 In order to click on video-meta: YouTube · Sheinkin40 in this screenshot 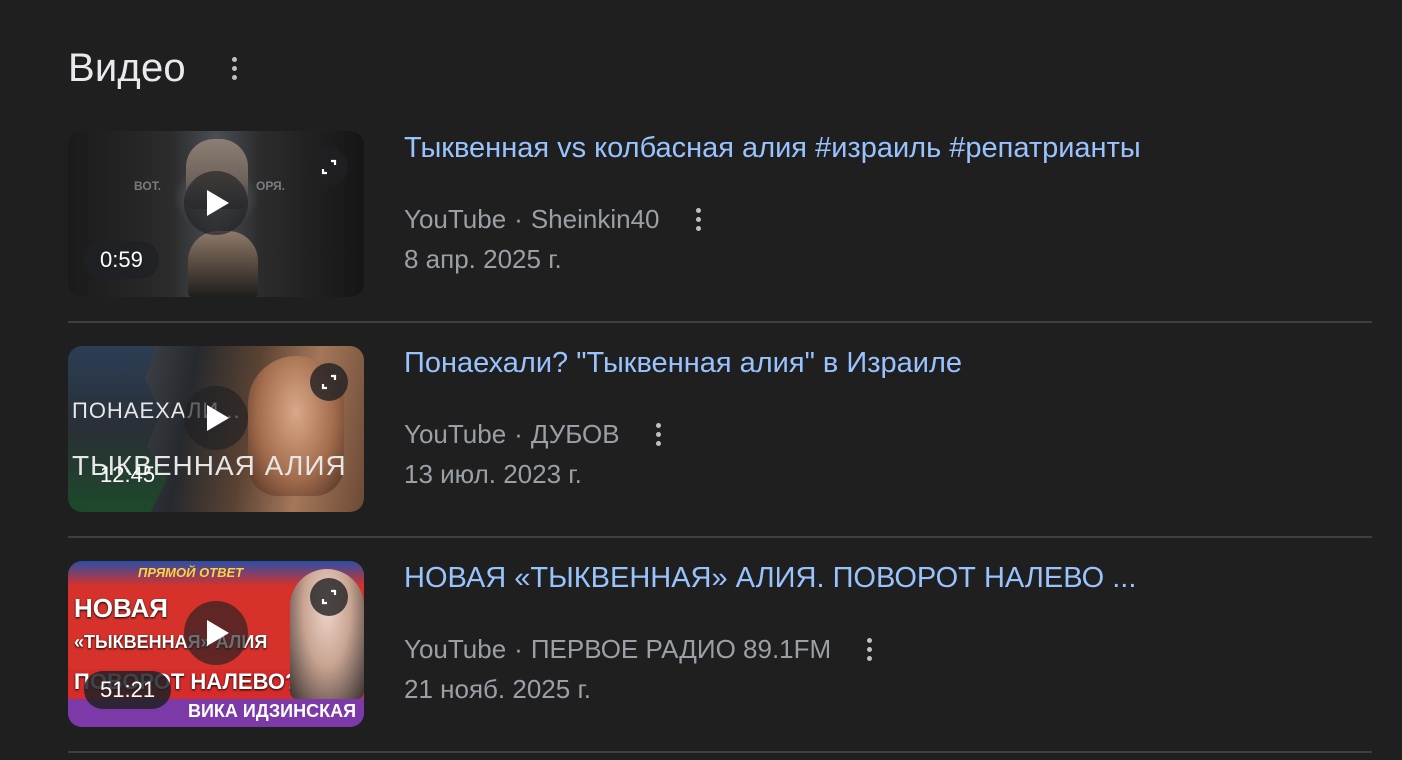, I will do `click(888, 220)`.